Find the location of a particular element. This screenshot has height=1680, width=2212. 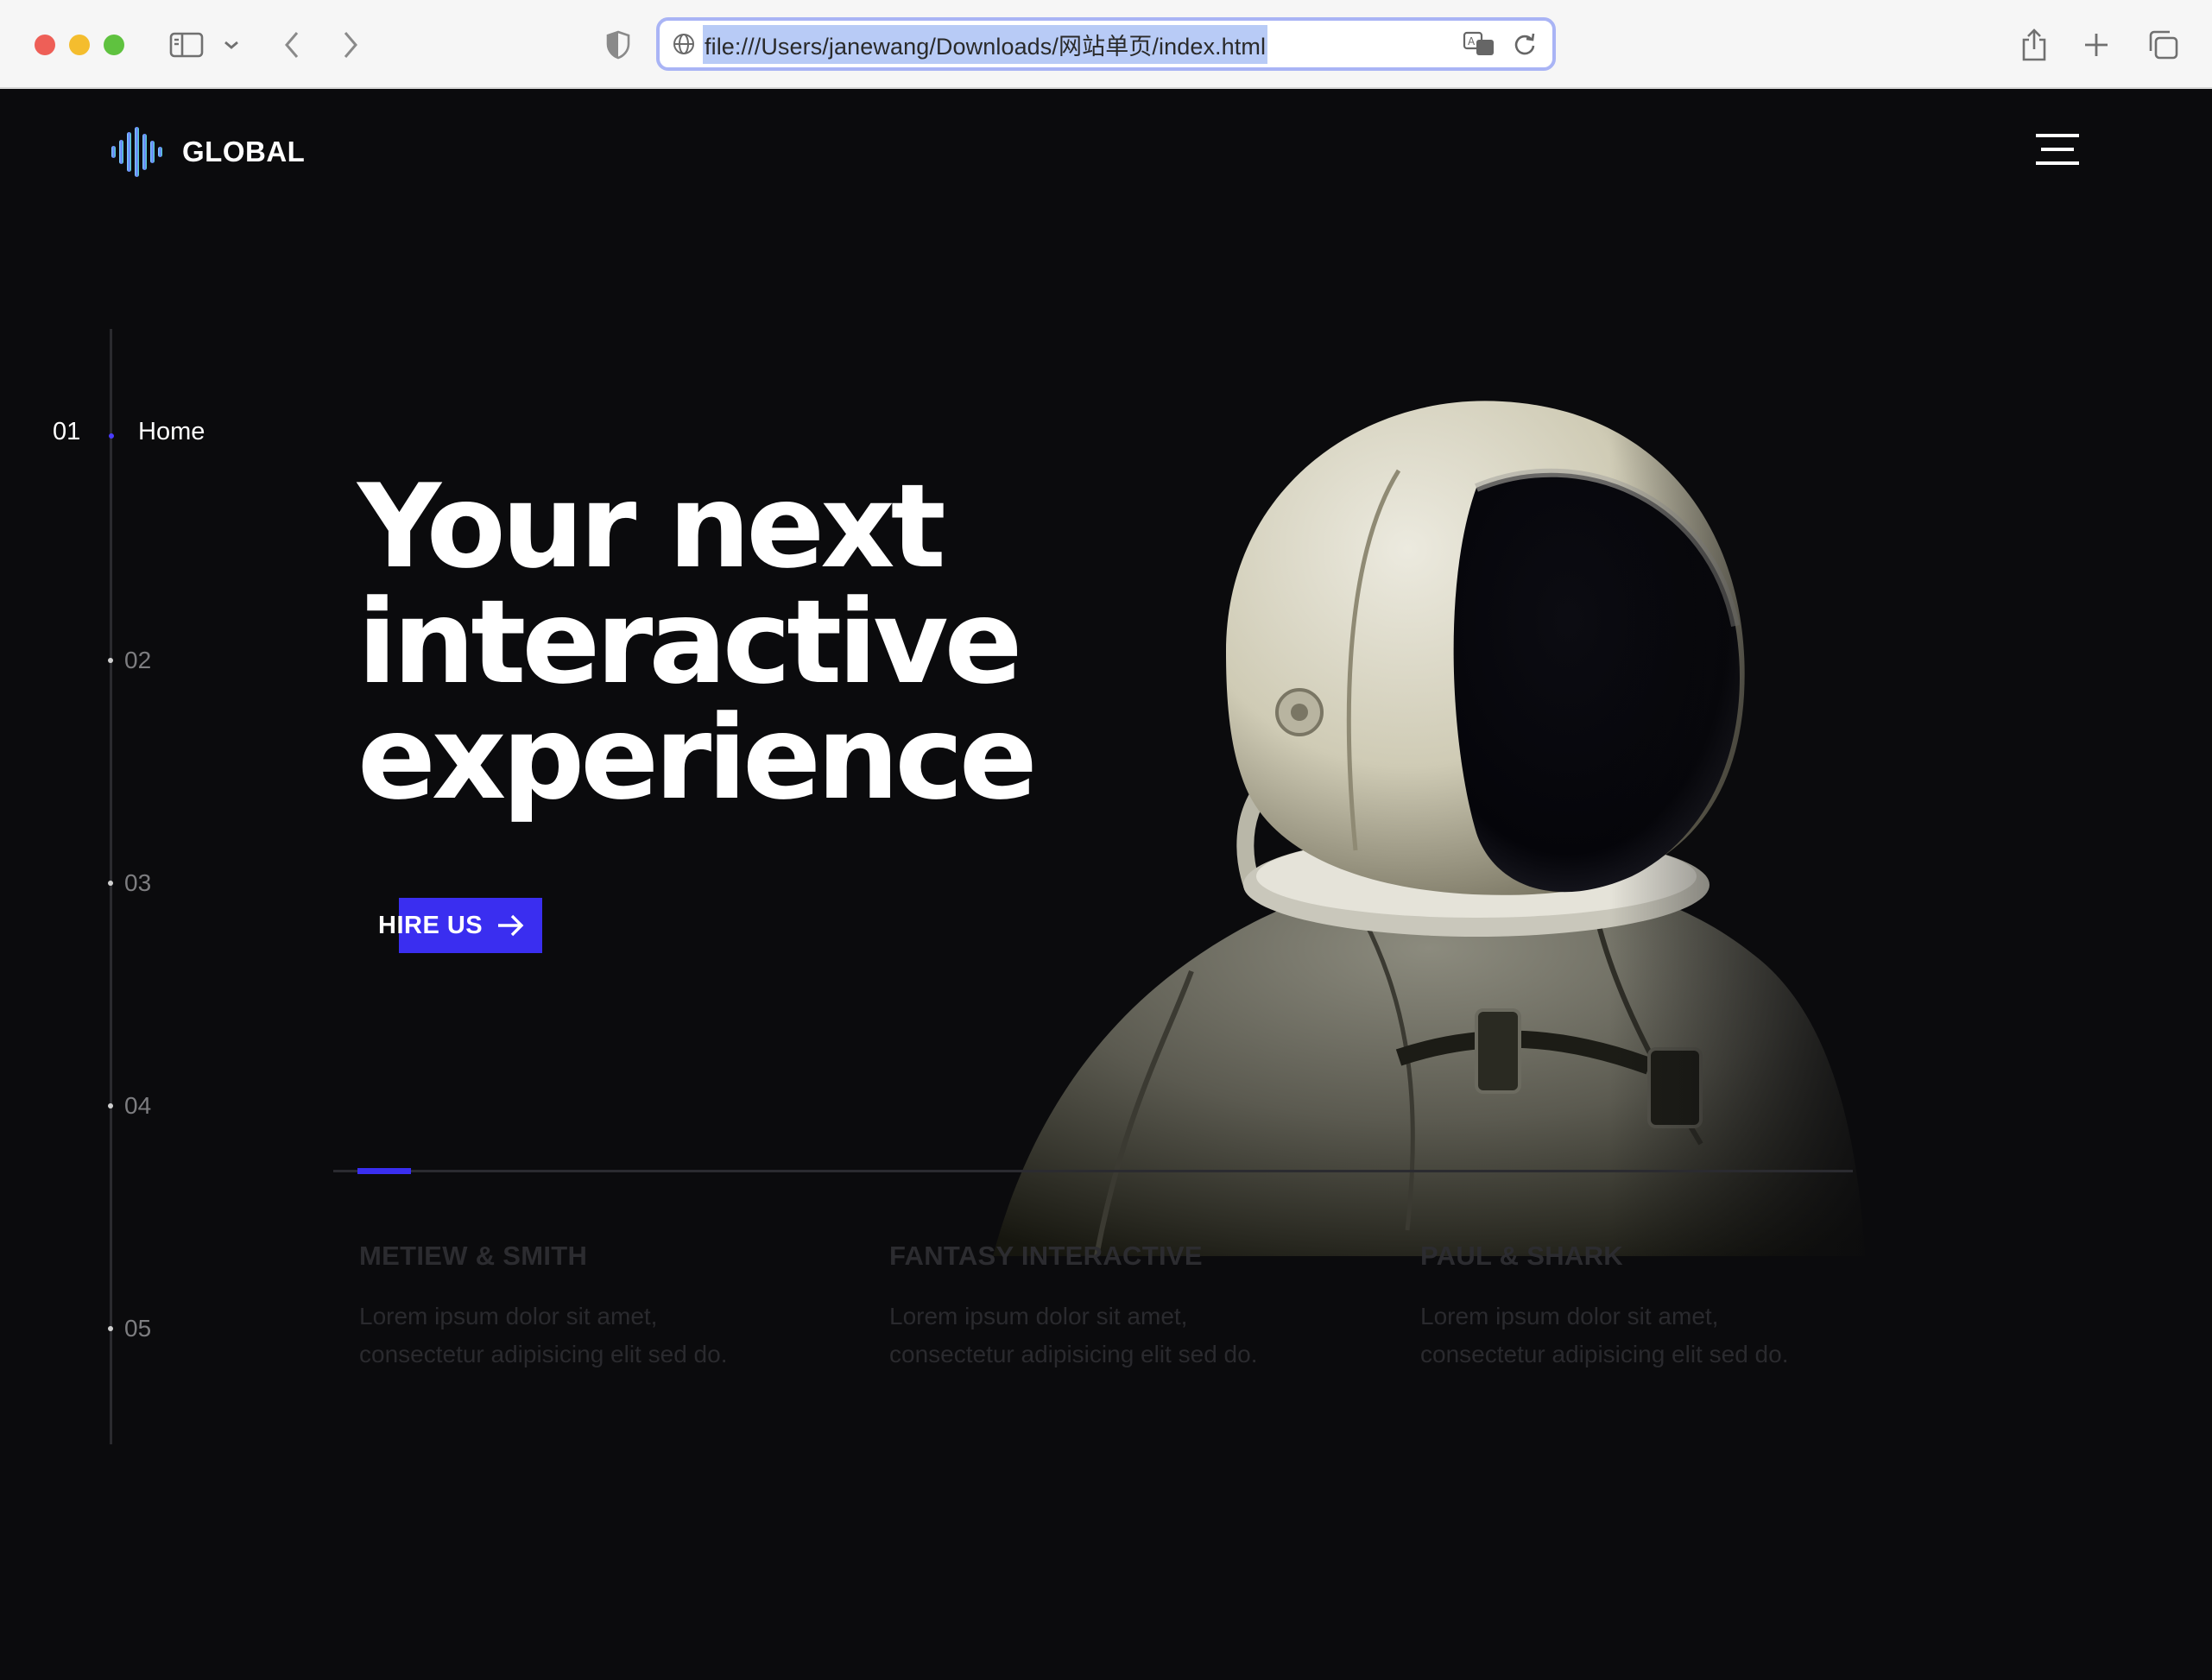

hire-us-button: HIRE US is located at coordinates (460, 926).